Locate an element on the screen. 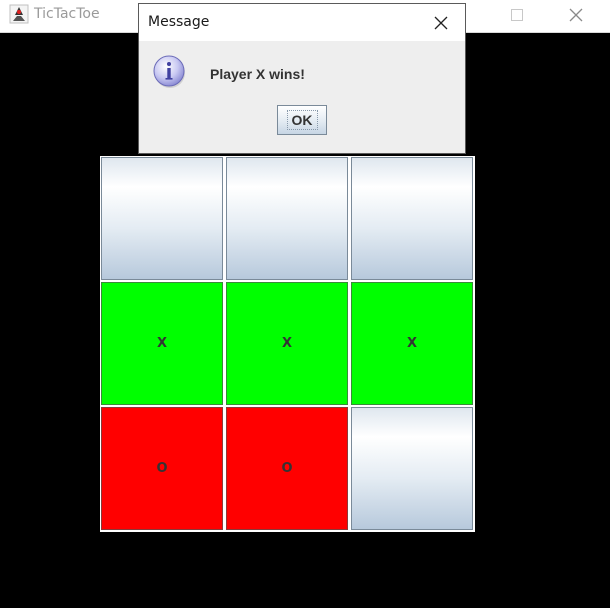  dialog-message: Player X wins! is located at coordinates (257, 74).